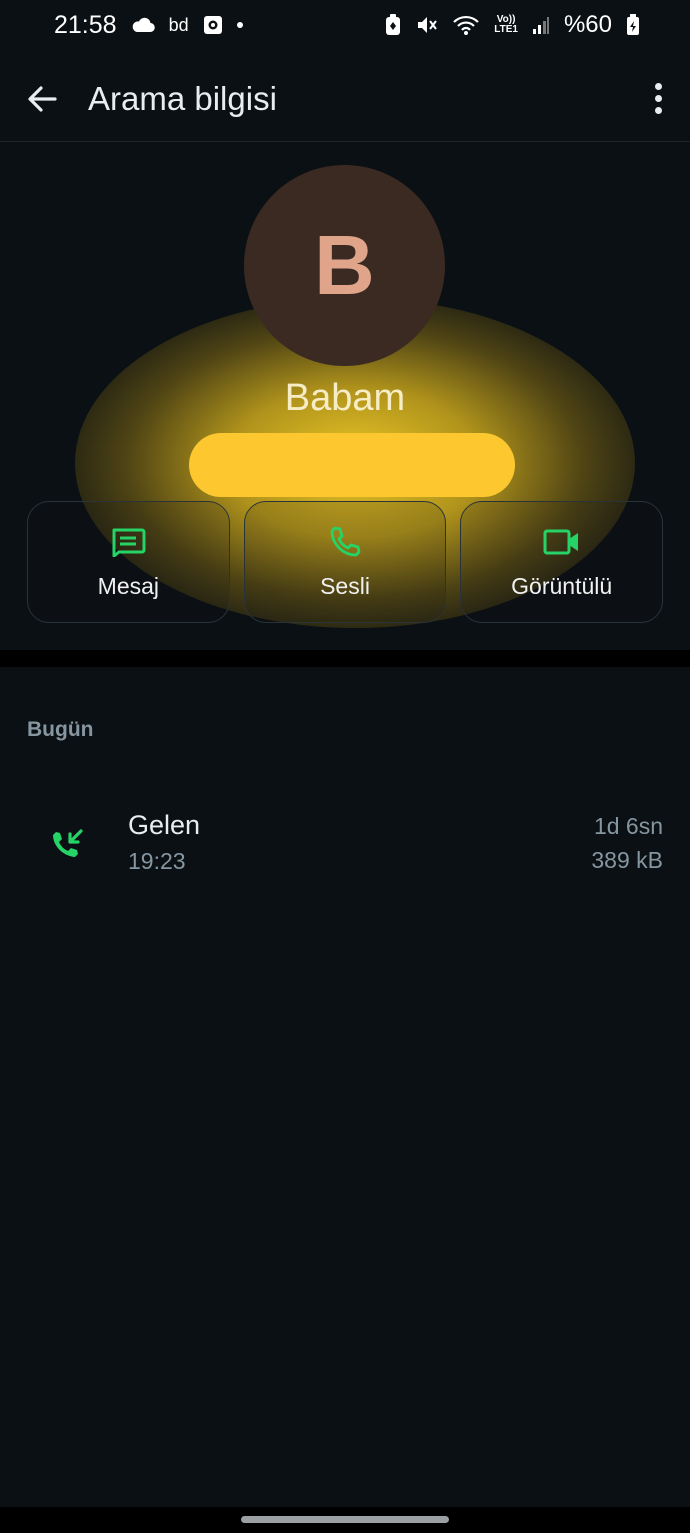 The image size is (690, 1533). I want to click on screen-record-icon, so click(213, 25).